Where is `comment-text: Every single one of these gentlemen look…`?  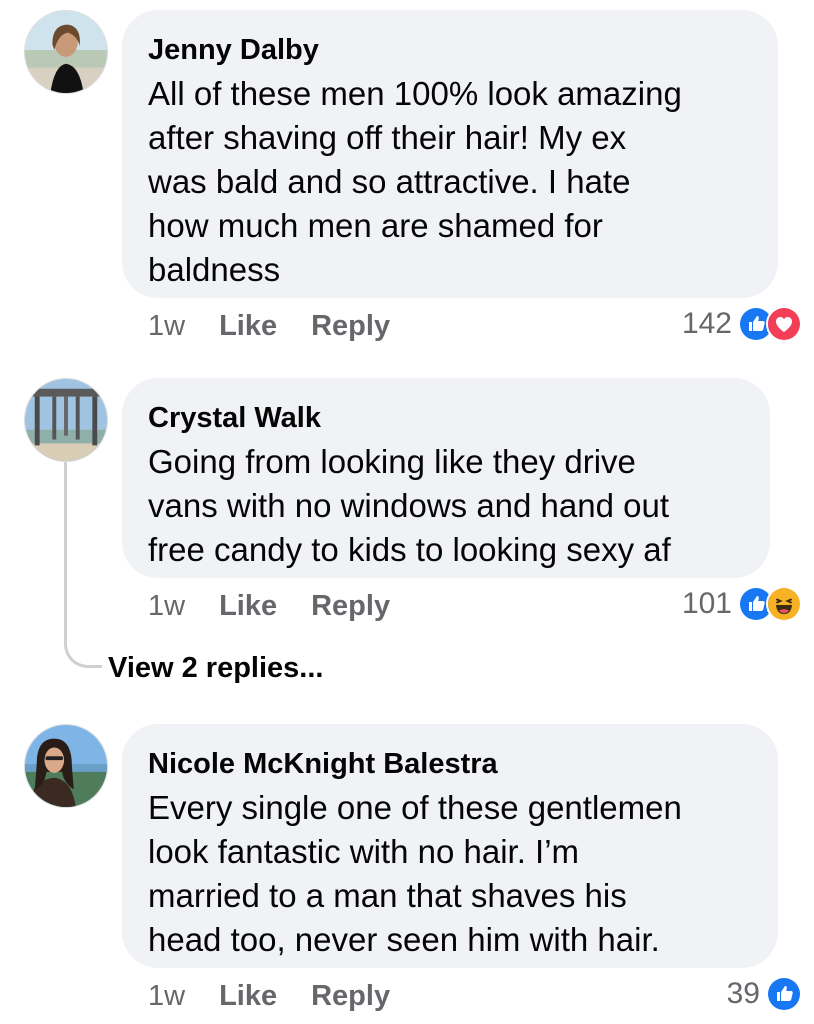
comment-text: Every single one of these gentlemen look… is located at coordinates (450, 874).